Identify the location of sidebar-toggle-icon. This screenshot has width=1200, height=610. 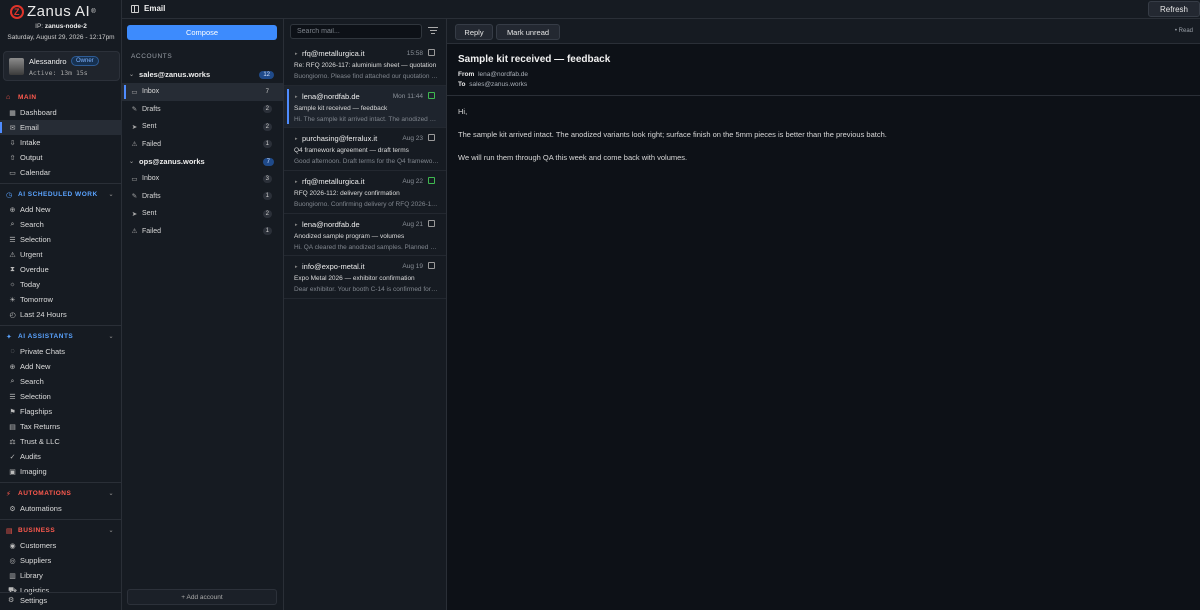
(135, 9).